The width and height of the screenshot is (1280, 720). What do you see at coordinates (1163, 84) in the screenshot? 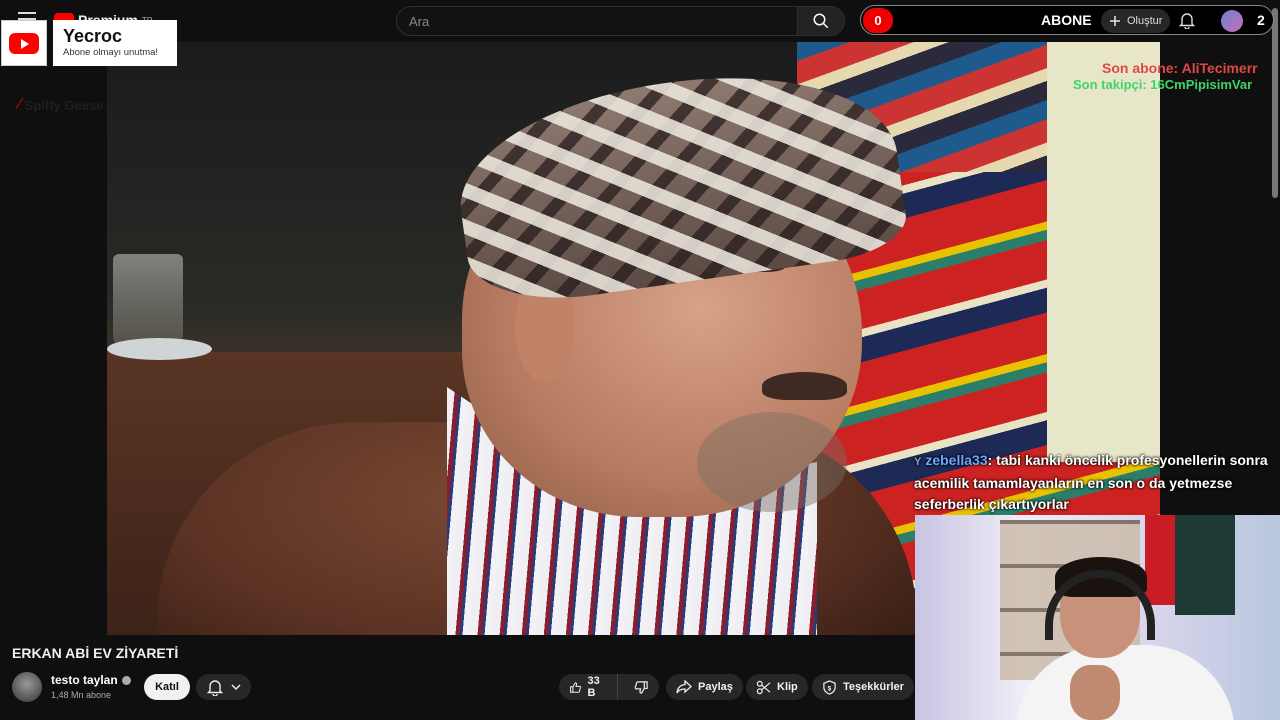
I see `last-follower-text: Son takipçi: 16CmPipisimVar` at bounding box center [1163, 84].